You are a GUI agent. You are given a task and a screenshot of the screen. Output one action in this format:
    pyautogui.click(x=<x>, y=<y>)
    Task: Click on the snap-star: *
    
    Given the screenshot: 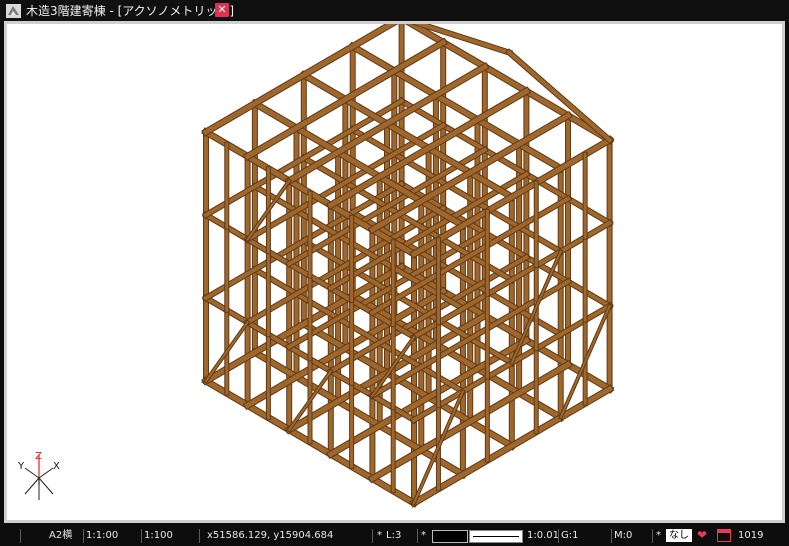 What is the action you would take?
    pyautogui.click(x=658, y=535)
    